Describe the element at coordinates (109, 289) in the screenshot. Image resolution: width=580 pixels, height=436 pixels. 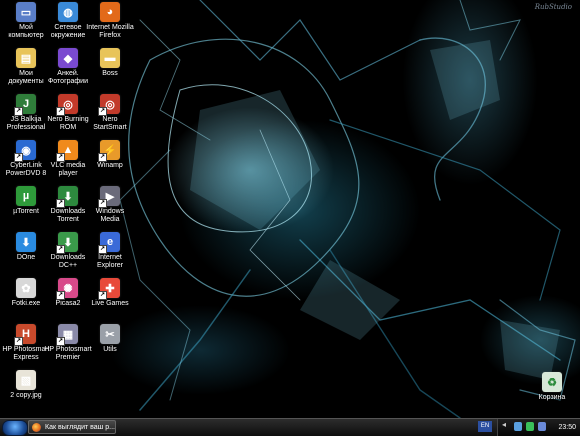
I see `live-games-icon: ✚ ↗` at that location.